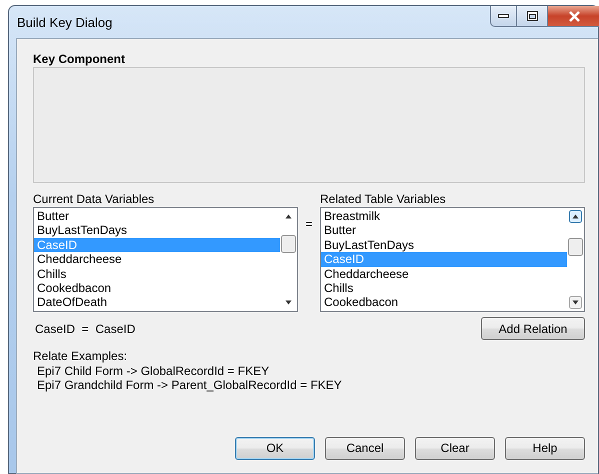  Describe the element at coordinates (157, 302) in the screenshot. I see `list-item: DateOfDeath` at that location.